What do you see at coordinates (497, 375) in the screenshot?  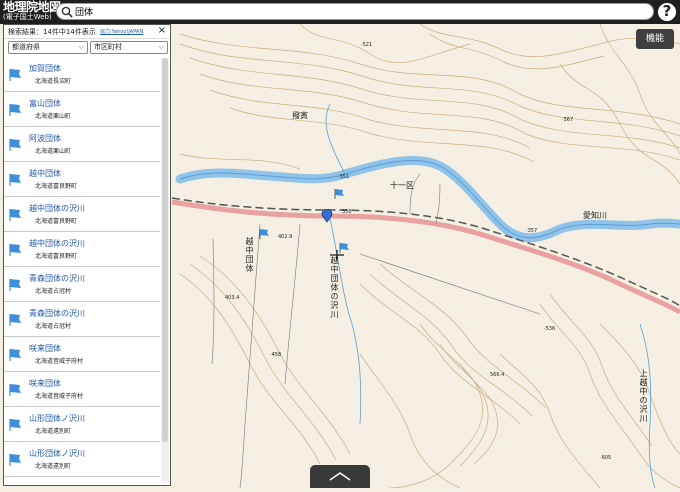 I see `map-label-elev-5664: 566.4` at bounding box center [497, 375].